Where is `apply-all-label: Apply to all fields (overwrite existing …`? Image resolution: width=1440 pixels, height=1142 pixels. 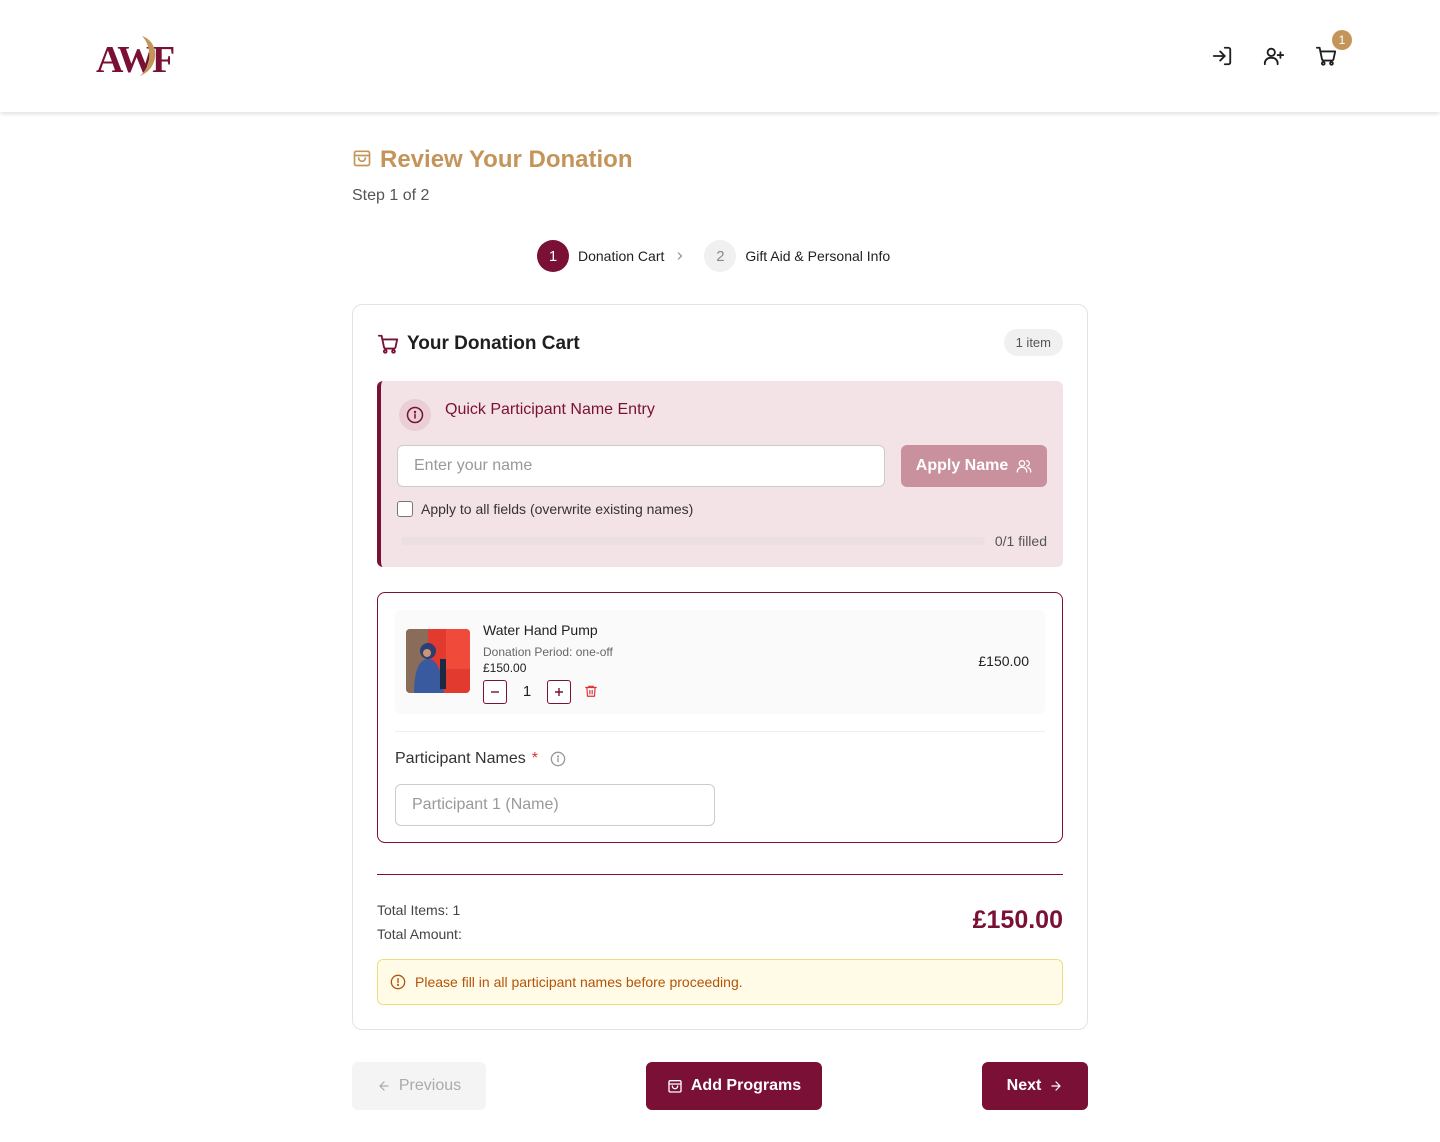
apply-all-label: Apply to all fields (overwrite existing … is located at coordinates (557, 509).